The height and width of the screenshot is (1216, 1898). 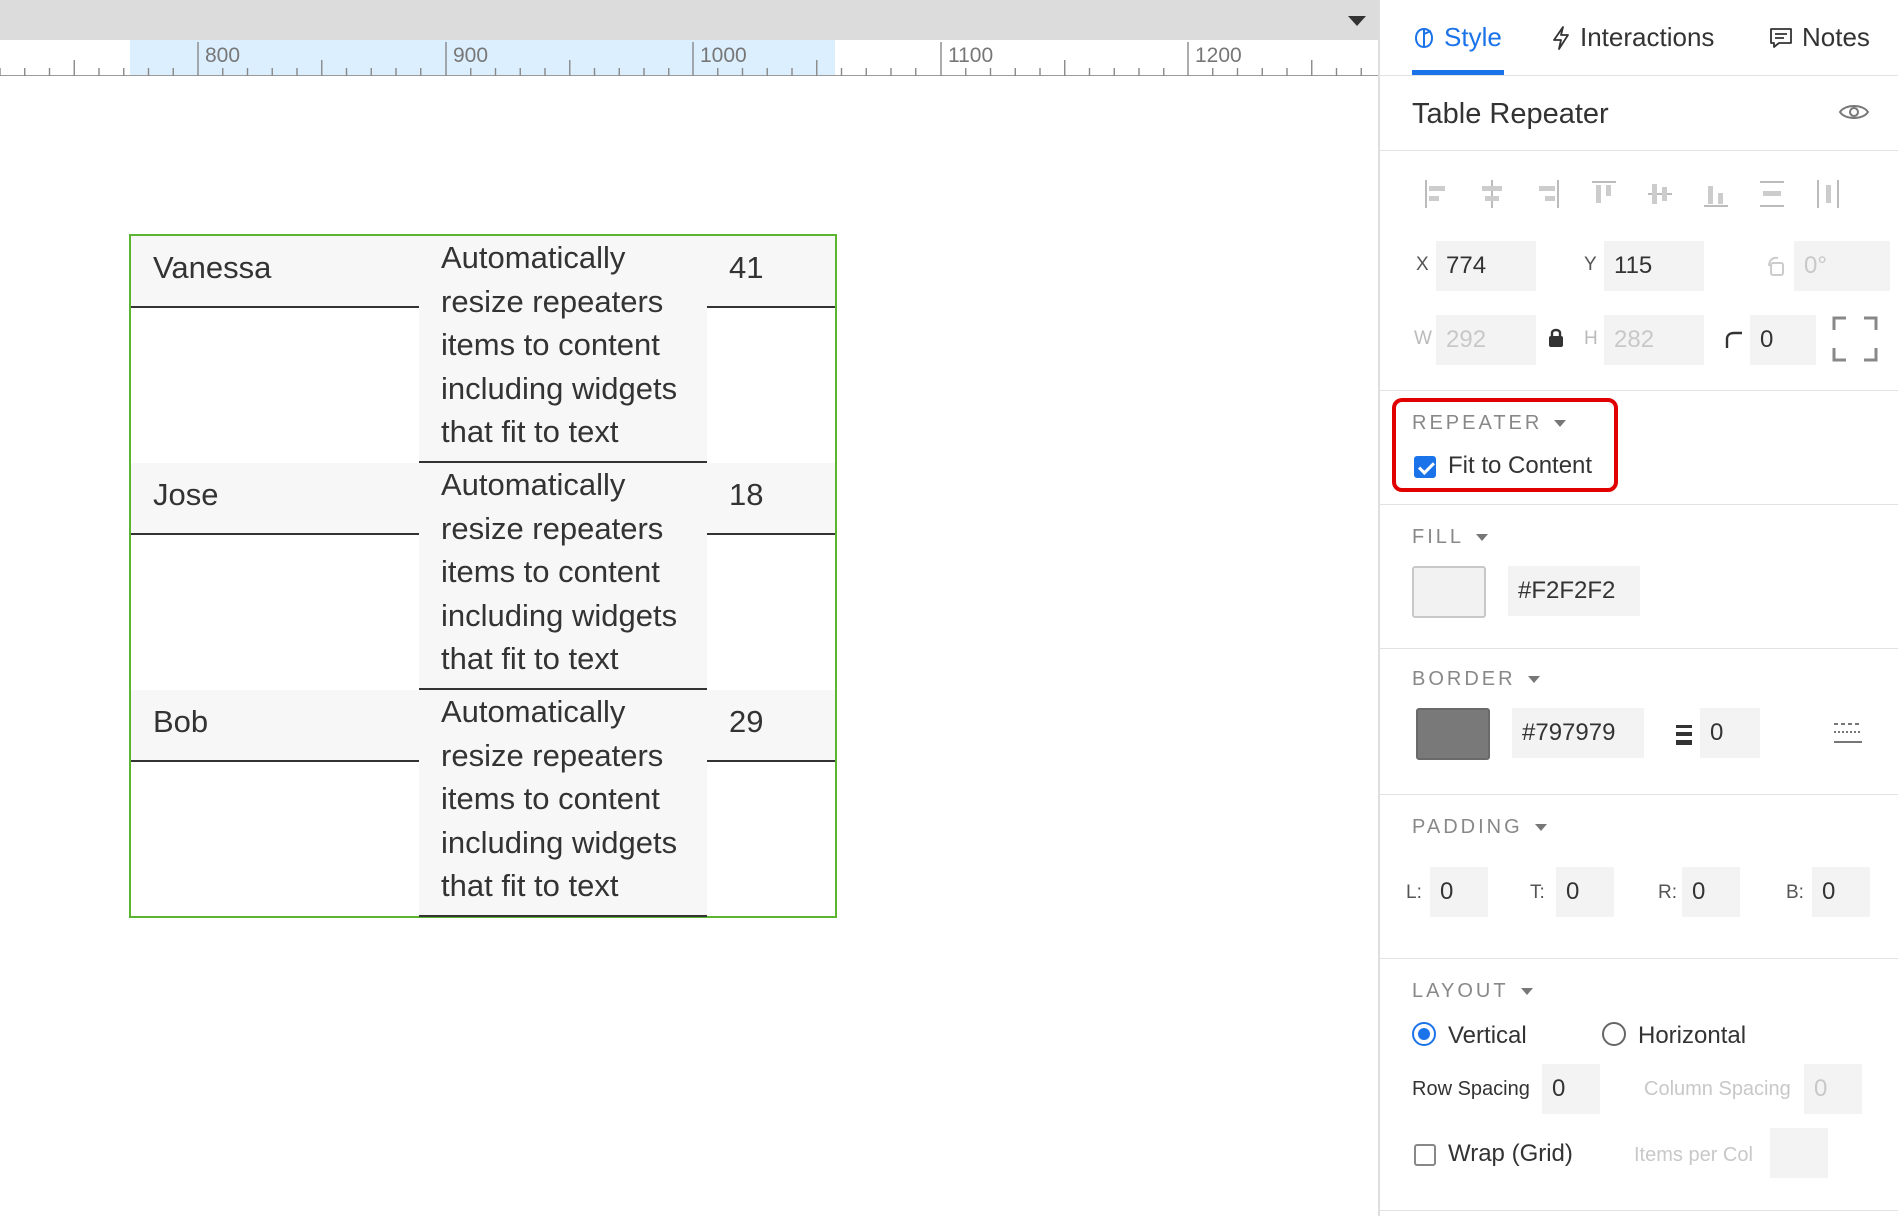 What do you see at coordinates (1776, 266) in the screenshot?
I see `rotation-icon` at bounding box center [1776, 266].